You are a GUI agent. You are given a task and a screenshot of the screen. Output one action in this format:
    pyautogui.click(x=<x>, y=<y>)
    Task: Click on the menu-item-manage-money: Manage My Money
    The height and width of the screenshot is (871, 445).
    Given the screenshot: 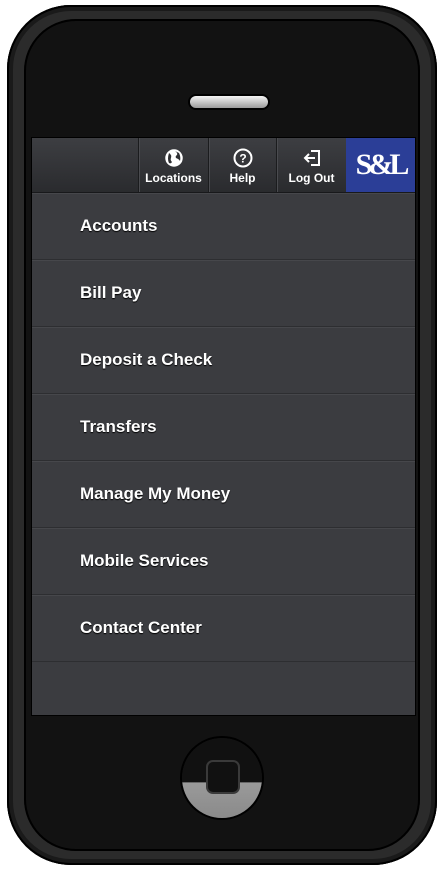 What is the action you would take?
    pyautogui.click(x=223, y=494)
    